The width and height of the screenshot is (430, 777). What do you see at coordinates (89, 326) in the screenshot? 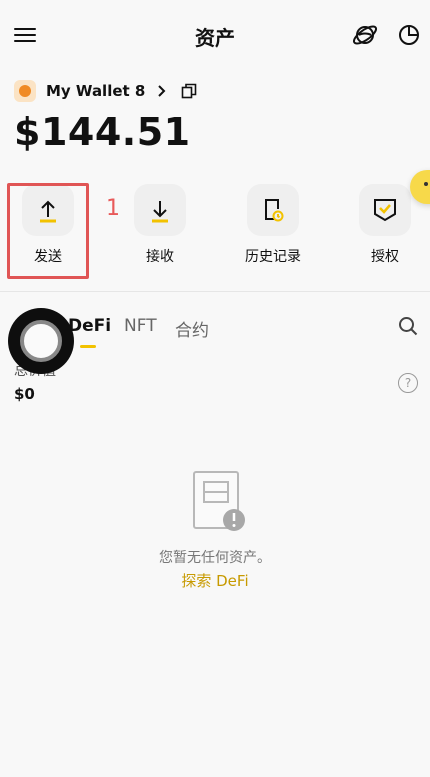
I see `tab-defi: DeFi` at bounding box center [89, 326].